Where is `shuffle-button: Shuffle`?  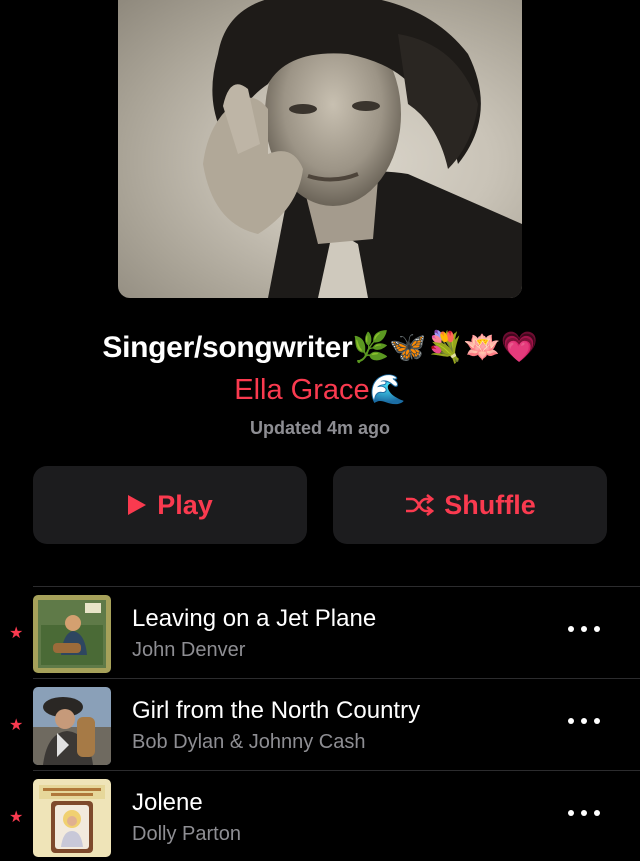 shuffle-button: Shuffle is located at coordinates (470, 505).